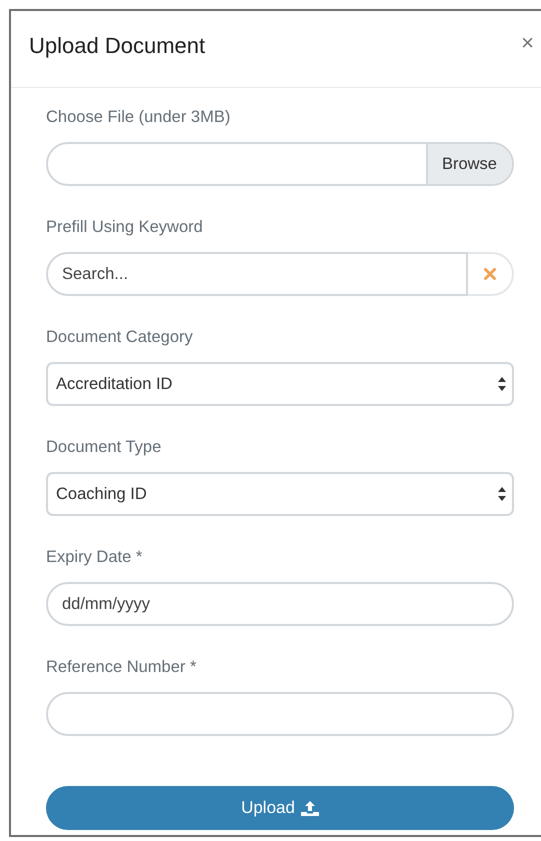 Image resolution: width=541 pixels, height=841 pixels. I want to click on input-field: dd/mm/yyyy, so click(280, 604).